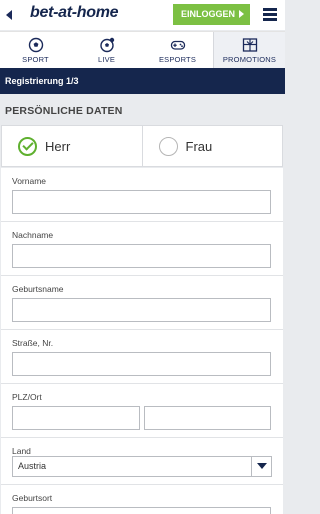 Image resolution: width=320 pixels, height=514 pixels. What do you see at coordinates (142, 411) in the screenshot?
I see `field-plz-ort: PLZ/Ort` at bounding box center [142, 411].